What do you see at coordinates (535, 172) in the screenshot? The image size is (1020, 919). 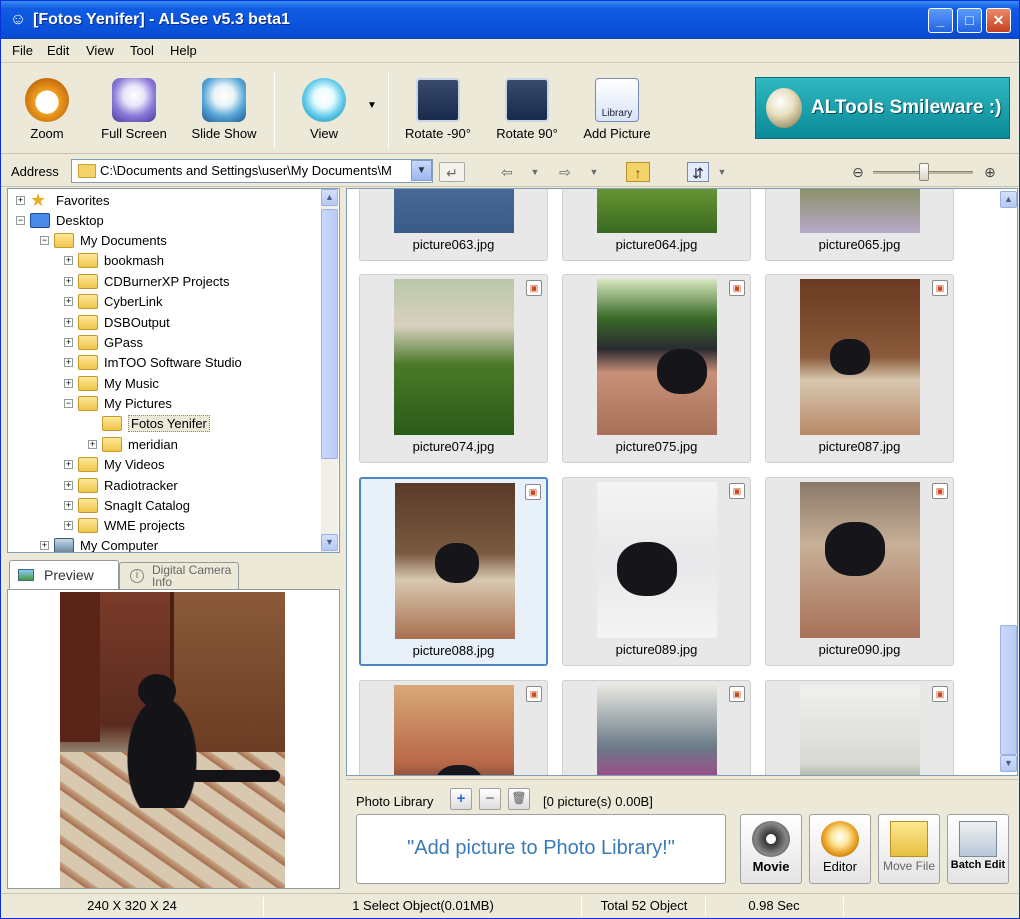 I see `back-dropdown-icon: ▼` at bounding box center [535, 172].